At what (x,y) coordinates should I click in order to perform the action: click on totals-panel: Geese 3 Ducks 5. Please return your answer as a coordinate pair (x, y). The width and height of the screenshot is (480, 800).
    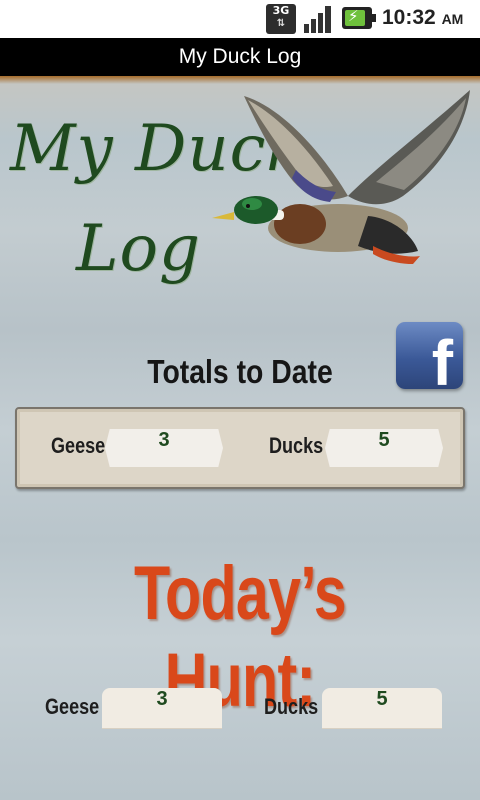
    Looking at the image, I should click on (240, 448).